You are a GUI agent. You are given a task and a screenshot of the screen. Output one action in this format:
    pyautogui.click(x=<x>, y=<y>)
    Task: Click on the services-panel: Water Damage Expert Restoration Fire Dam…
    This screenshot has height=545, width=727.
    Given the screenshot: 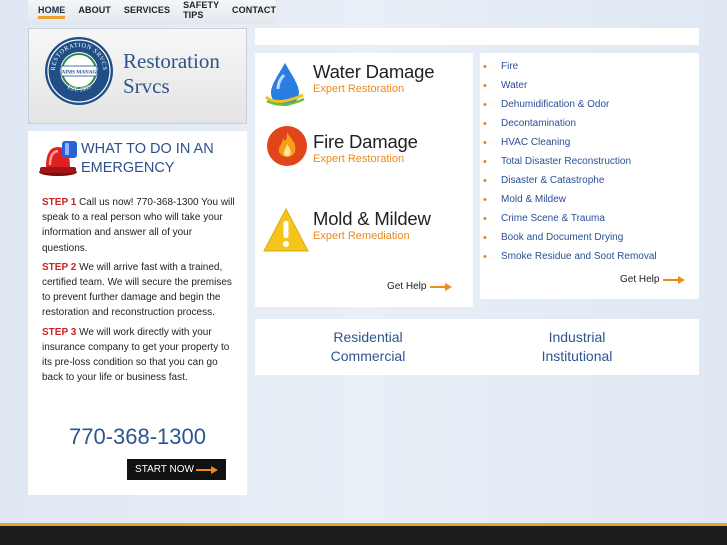 What is the action you would take?
    pyautogui.click(x=364, y=180)
    